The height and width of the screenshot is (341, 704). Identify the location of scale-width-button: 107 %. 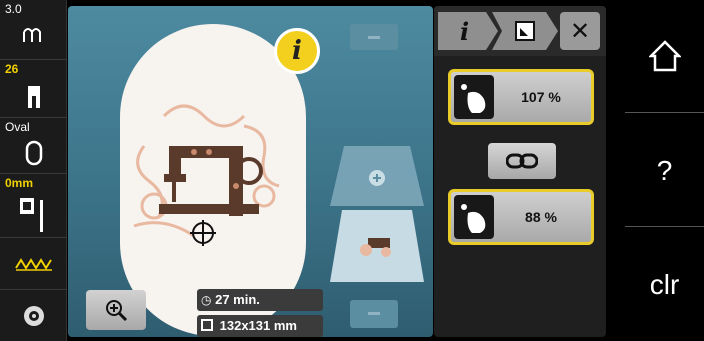
(521, 97).